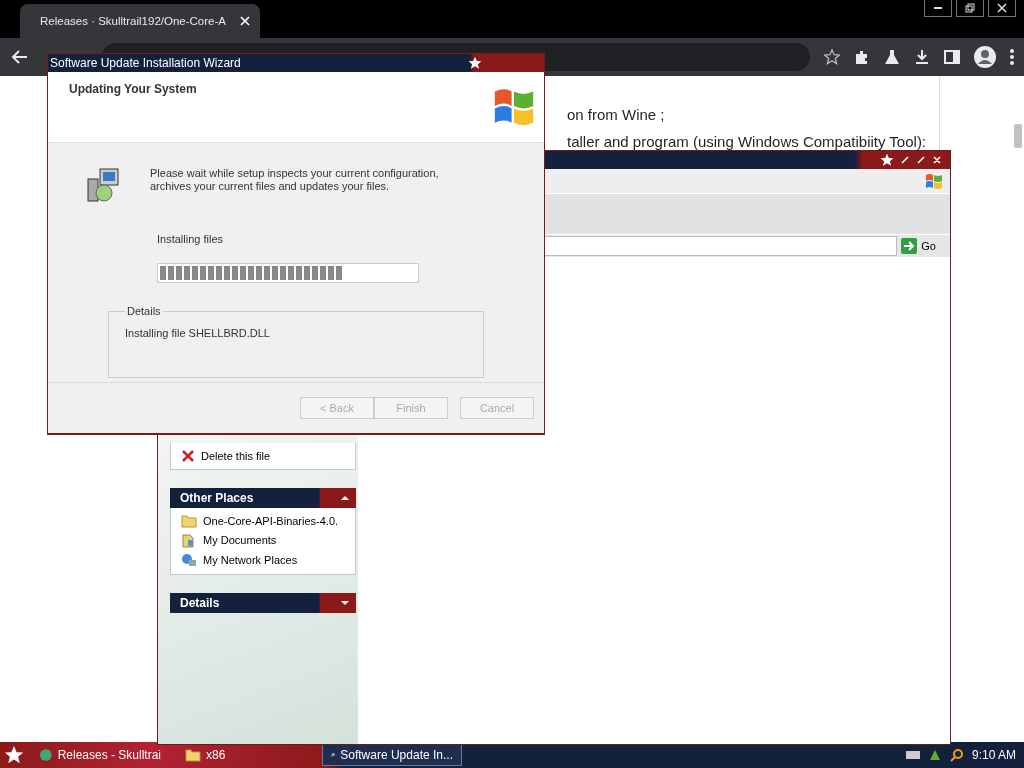  Describe the element at coordinates (144, 311) in the screenshot. I see `group-label: Details` at that location.